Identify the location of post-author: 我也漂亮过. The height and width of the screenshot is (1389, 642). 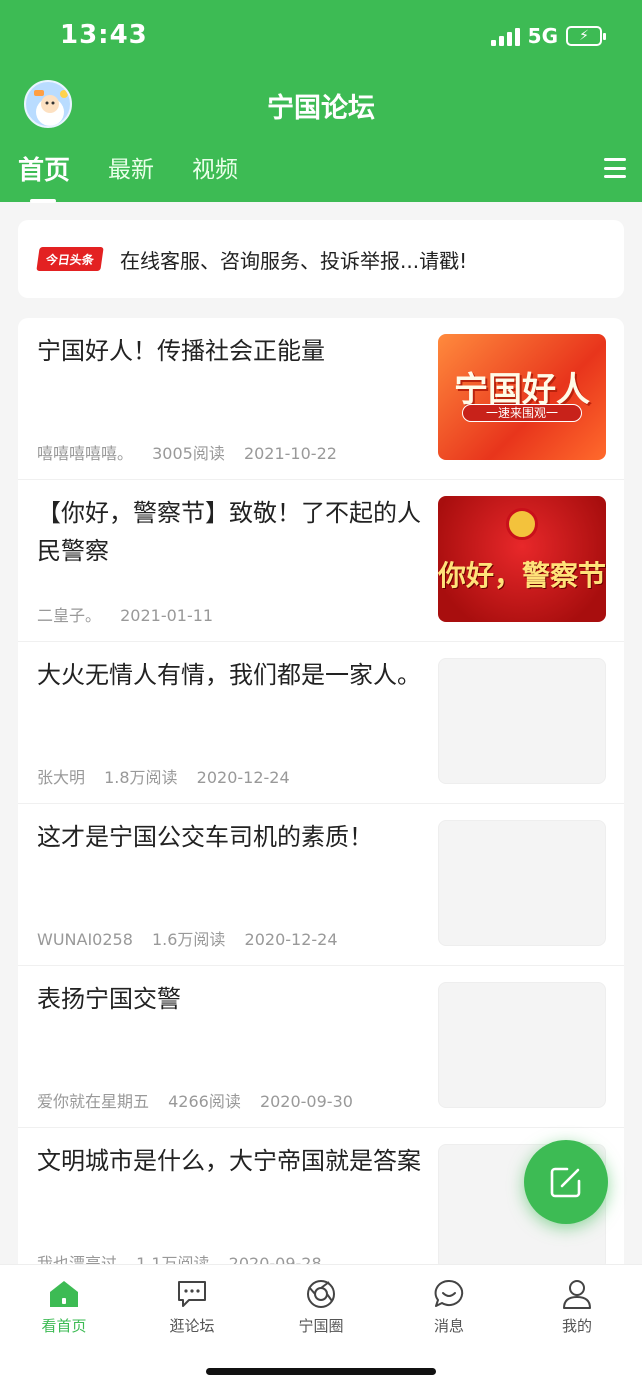
(77, 1259).